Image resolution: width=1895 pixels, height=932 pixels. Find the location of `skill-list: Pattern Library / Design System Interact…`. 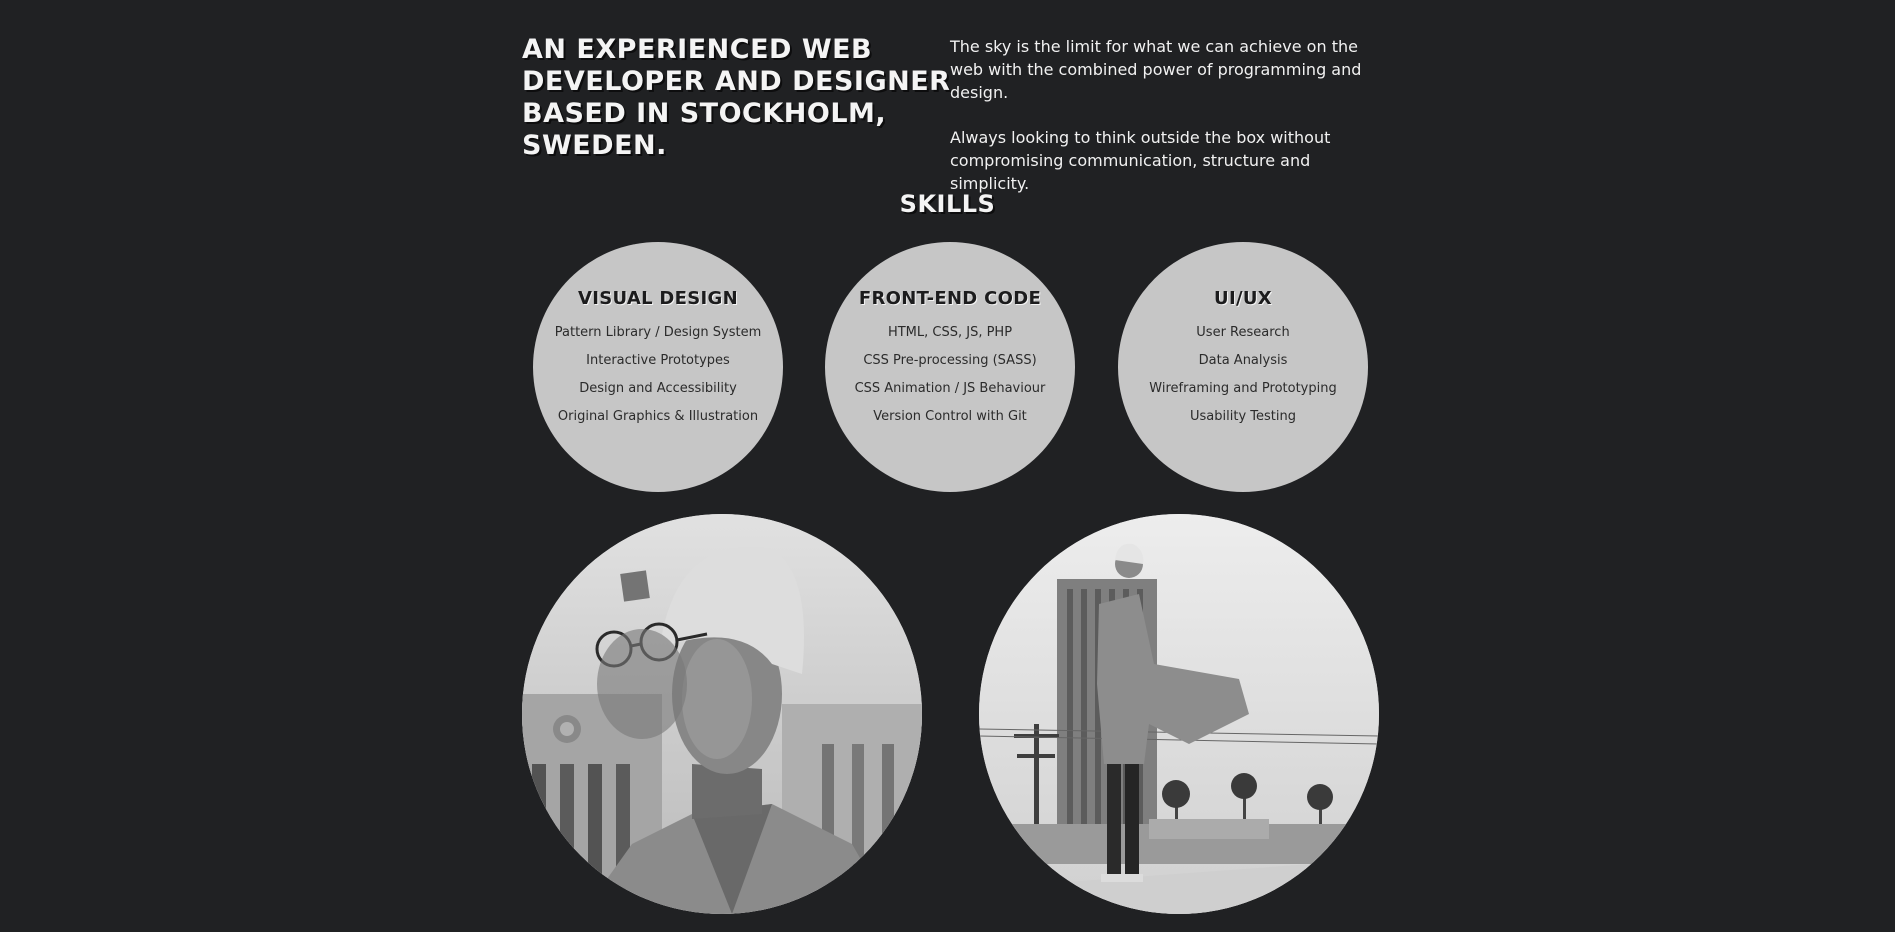

skill-list: Pattern Library / Design System Interact… is located at coordinates (658, 375).